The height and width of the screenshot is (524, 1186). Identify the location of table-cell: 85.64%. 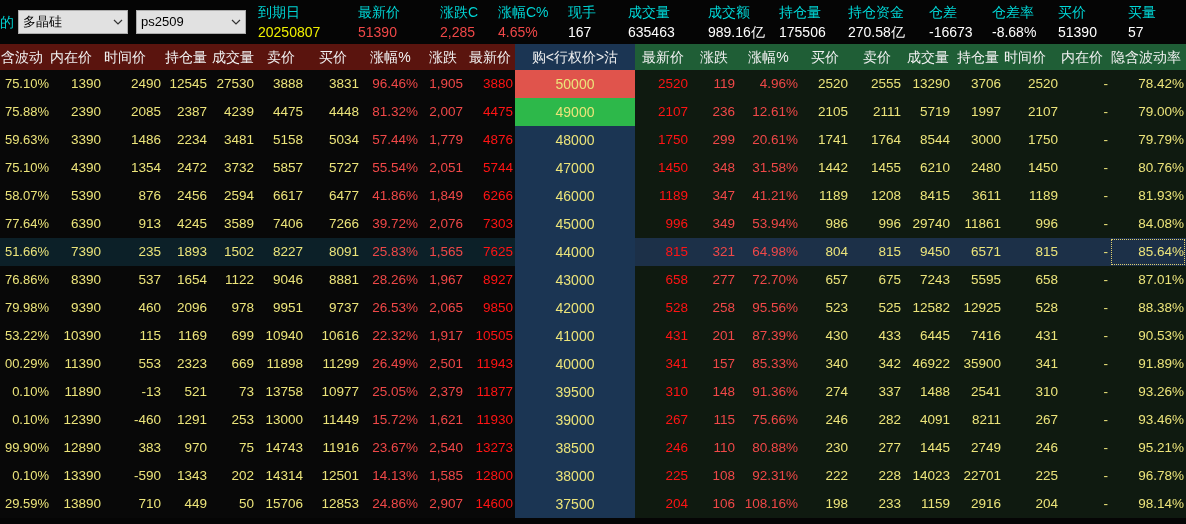
(1148, 252).